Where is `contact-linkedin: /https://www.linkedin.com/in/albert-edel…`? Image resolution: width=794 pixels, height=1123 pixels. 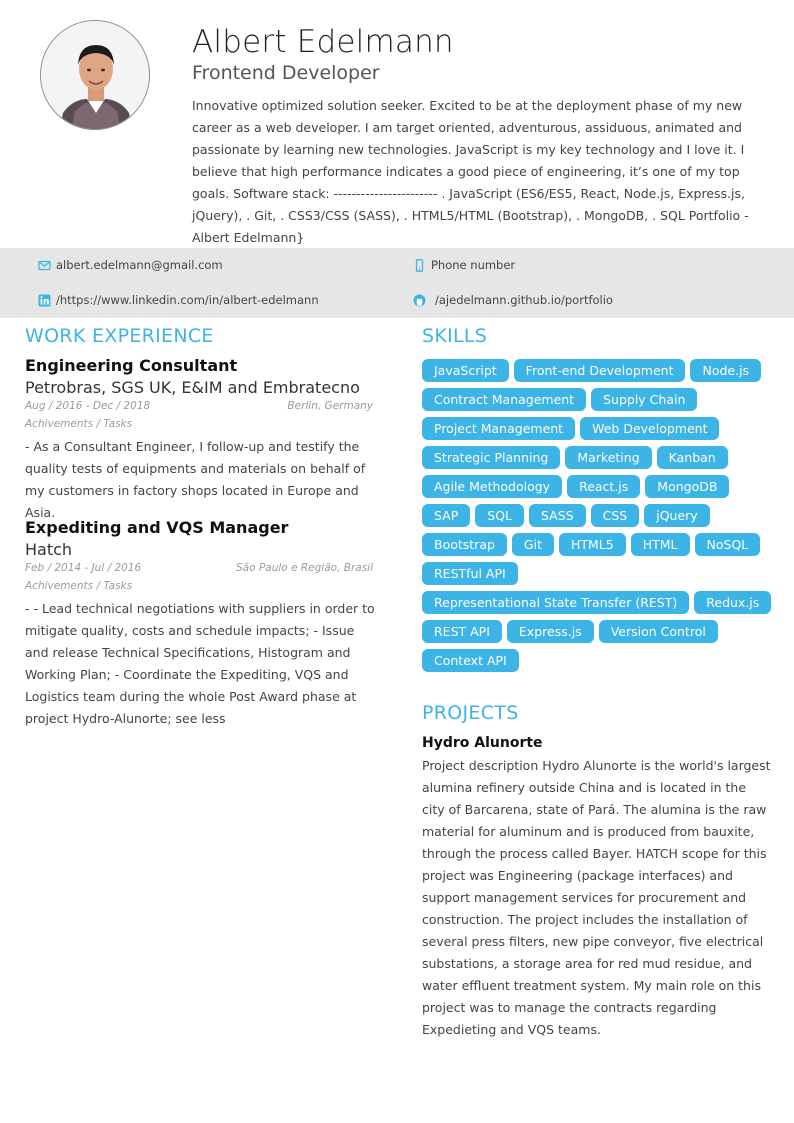
contact-linkedin: /https://www.linkedin.com/in/albert-edel… is located at coordinates (178, 300).